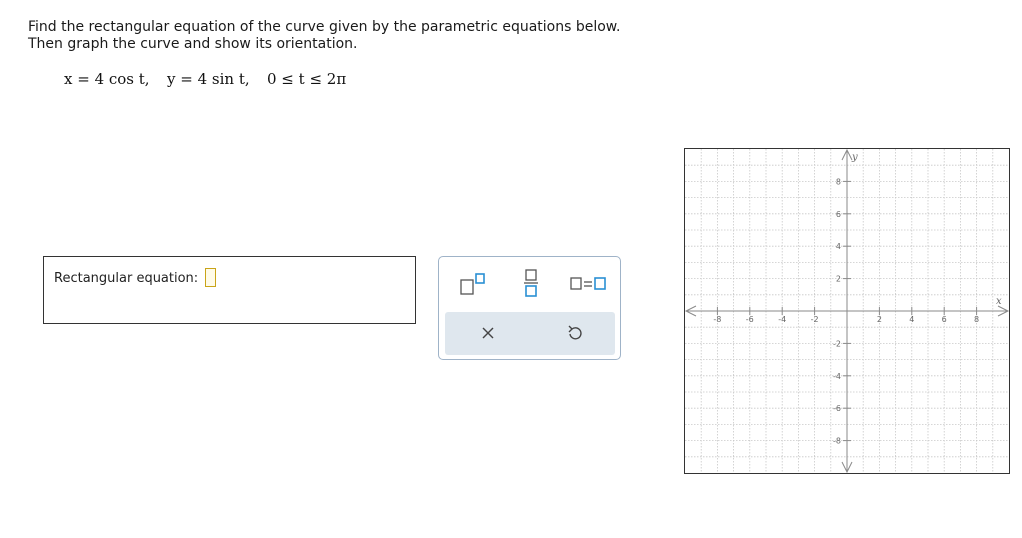 The height and width of the screenshot is (538, 1022). Describe the element at coordinates (911, 319) in the screenshot. I see `x-tick-label: 4` at that location.